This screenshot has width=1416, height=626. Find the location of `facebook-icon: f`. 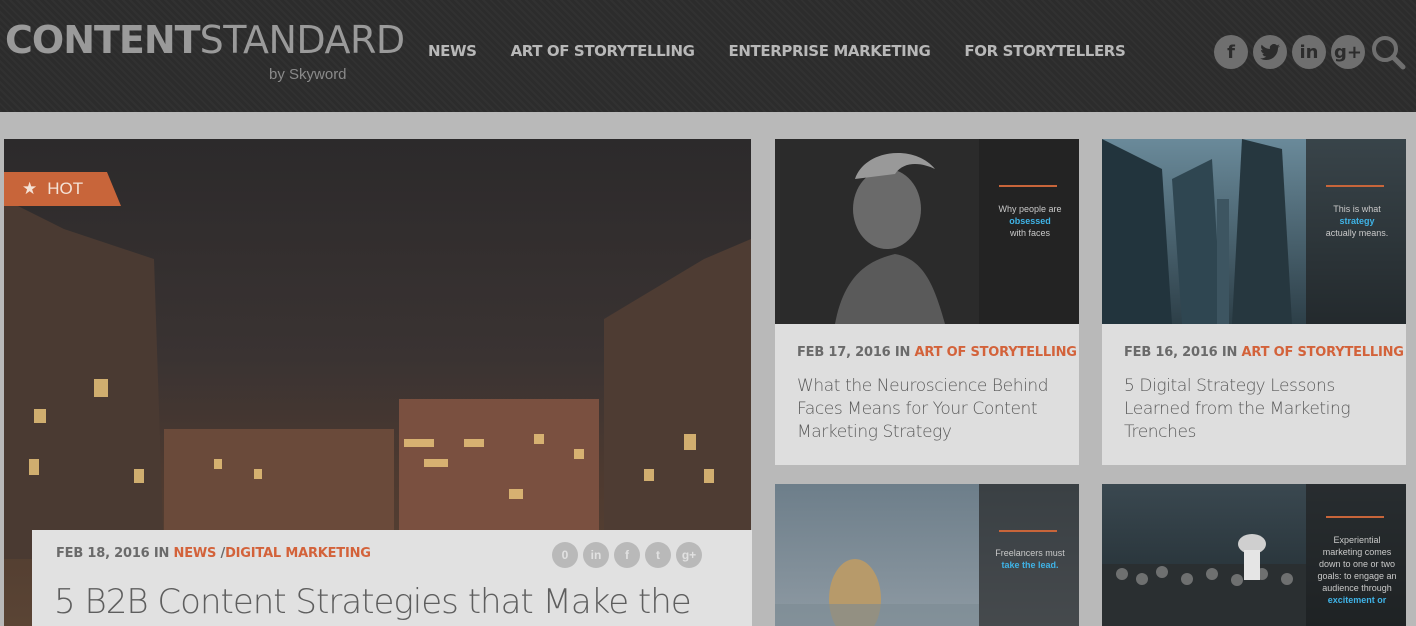

facebook-icon: f is located at coordinates (1231, 52).